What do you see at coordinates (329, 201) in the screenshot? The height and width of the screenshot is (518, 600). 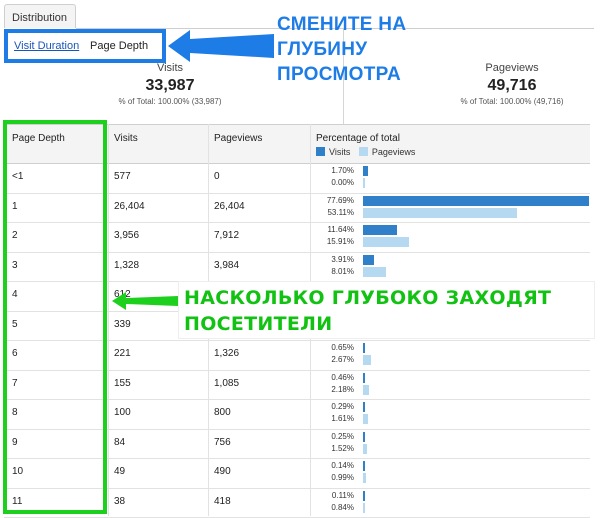 I see `visits-percent-label: 77.69%` at bounding box center [329, 201].